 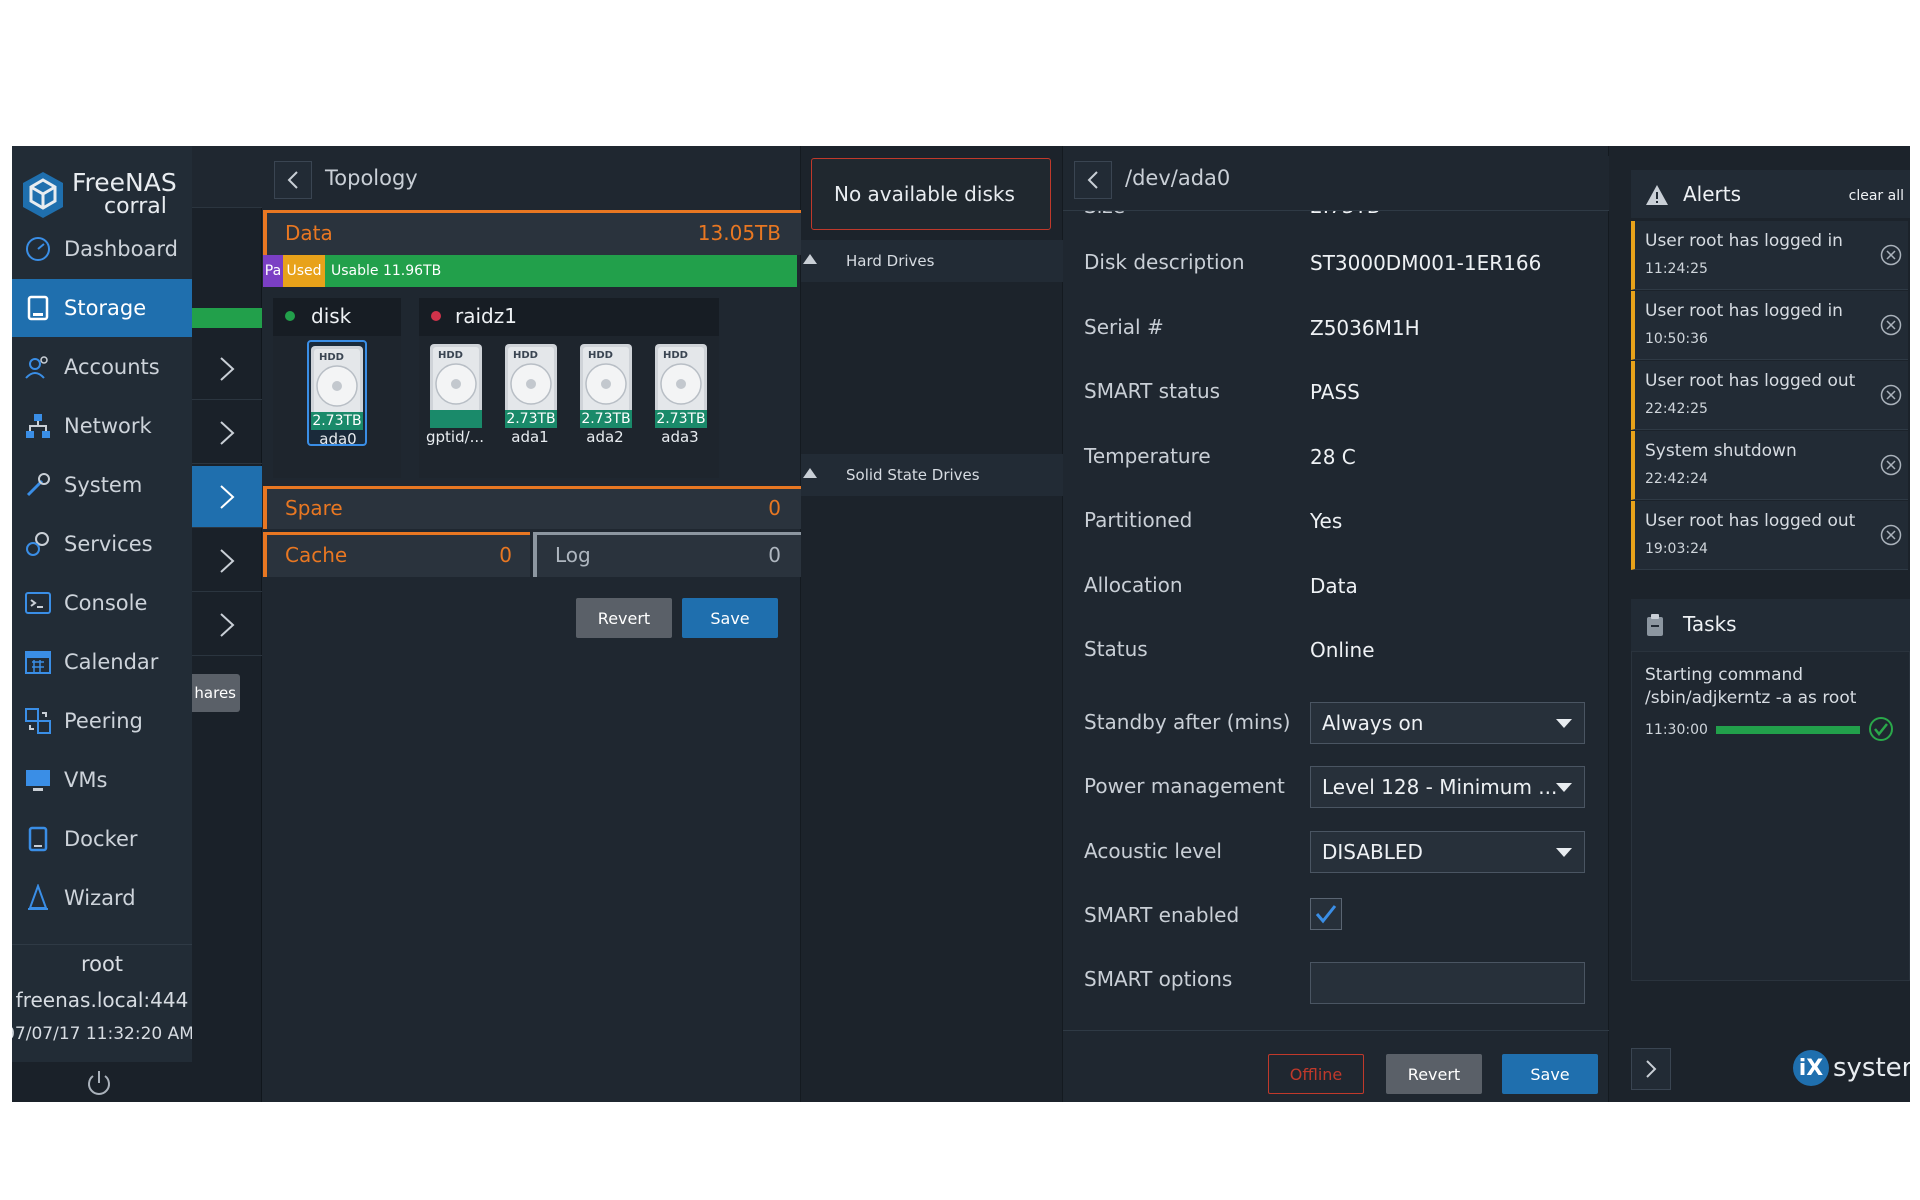 What do you see at coordinates (1744, 241) in the screenshot?
I see `alert-text: User root has logged in` at bounding box center [1744, 241].